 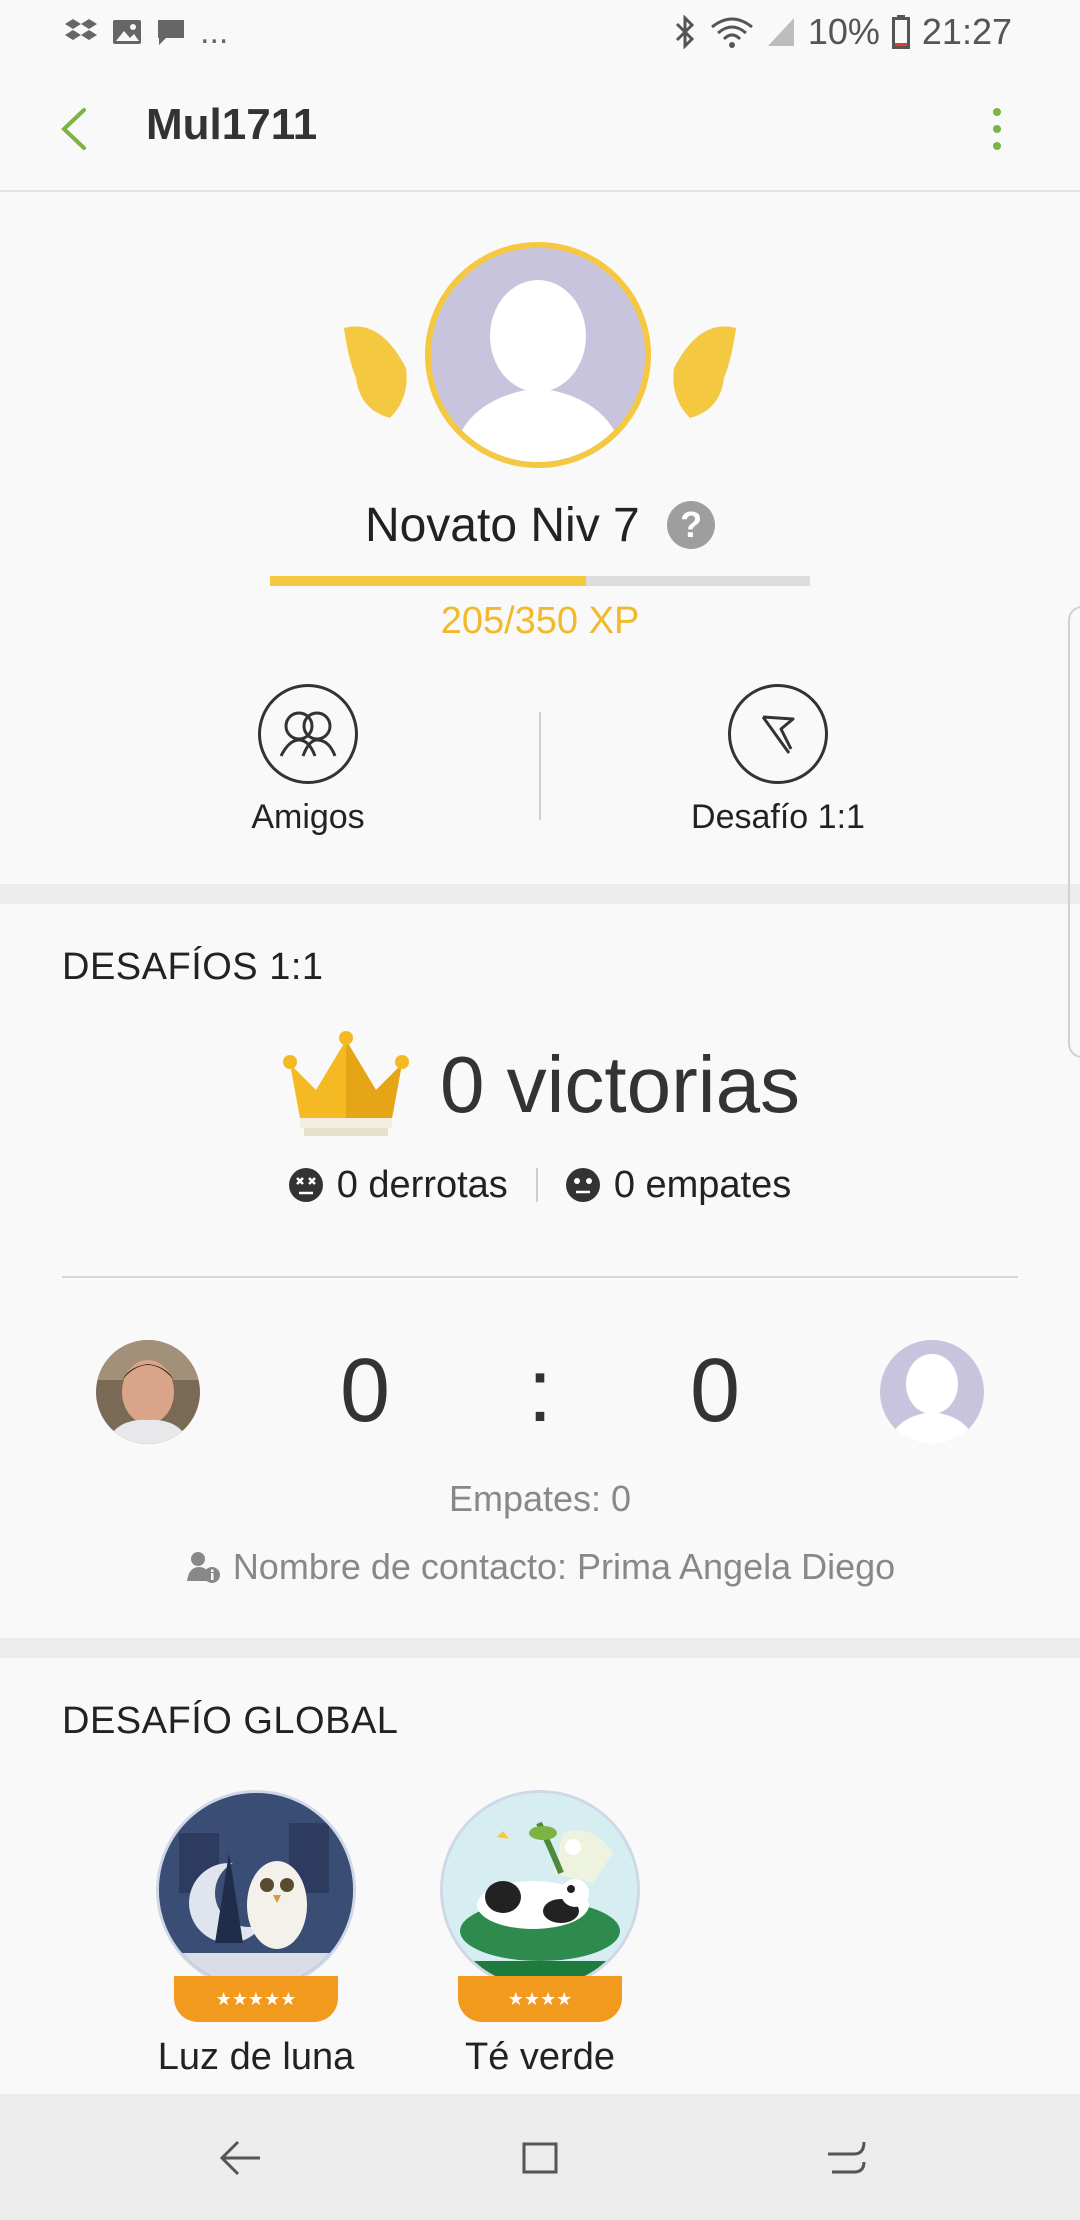 What do you see at coordinates (1074, 832) in the screenshot?
I see `edge-panel-handle` at bounding box center [1074, 832].